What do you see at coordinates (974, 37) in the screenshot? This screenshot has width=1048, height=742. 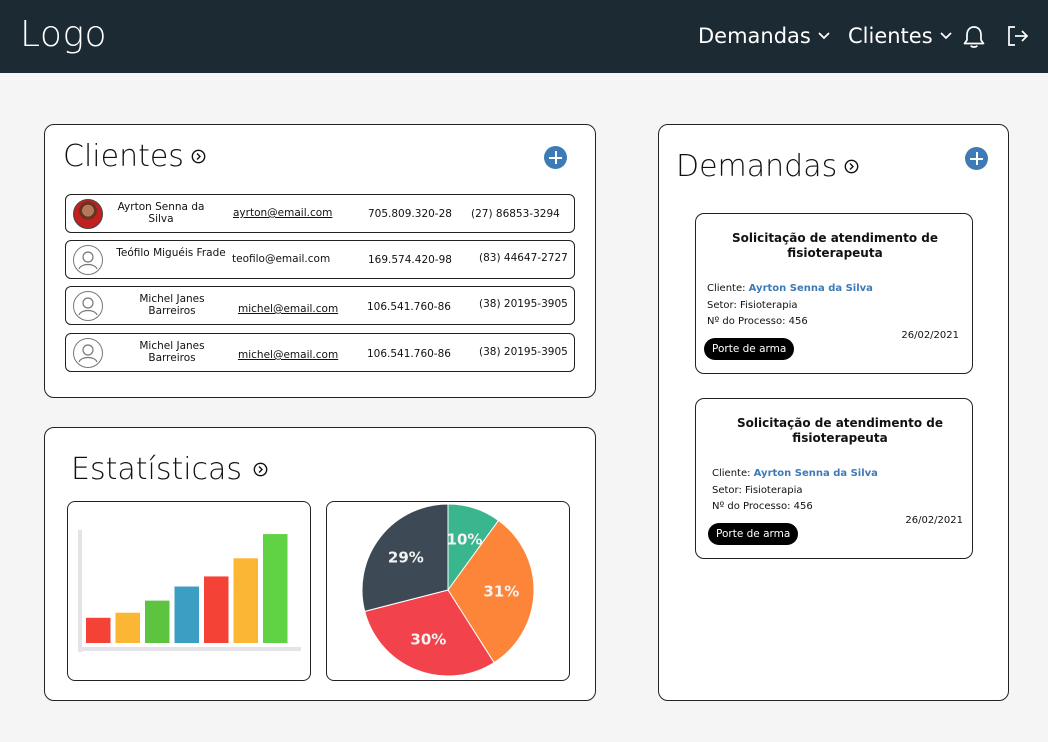 I see `bell-icon` at bounding box center [974, 37].